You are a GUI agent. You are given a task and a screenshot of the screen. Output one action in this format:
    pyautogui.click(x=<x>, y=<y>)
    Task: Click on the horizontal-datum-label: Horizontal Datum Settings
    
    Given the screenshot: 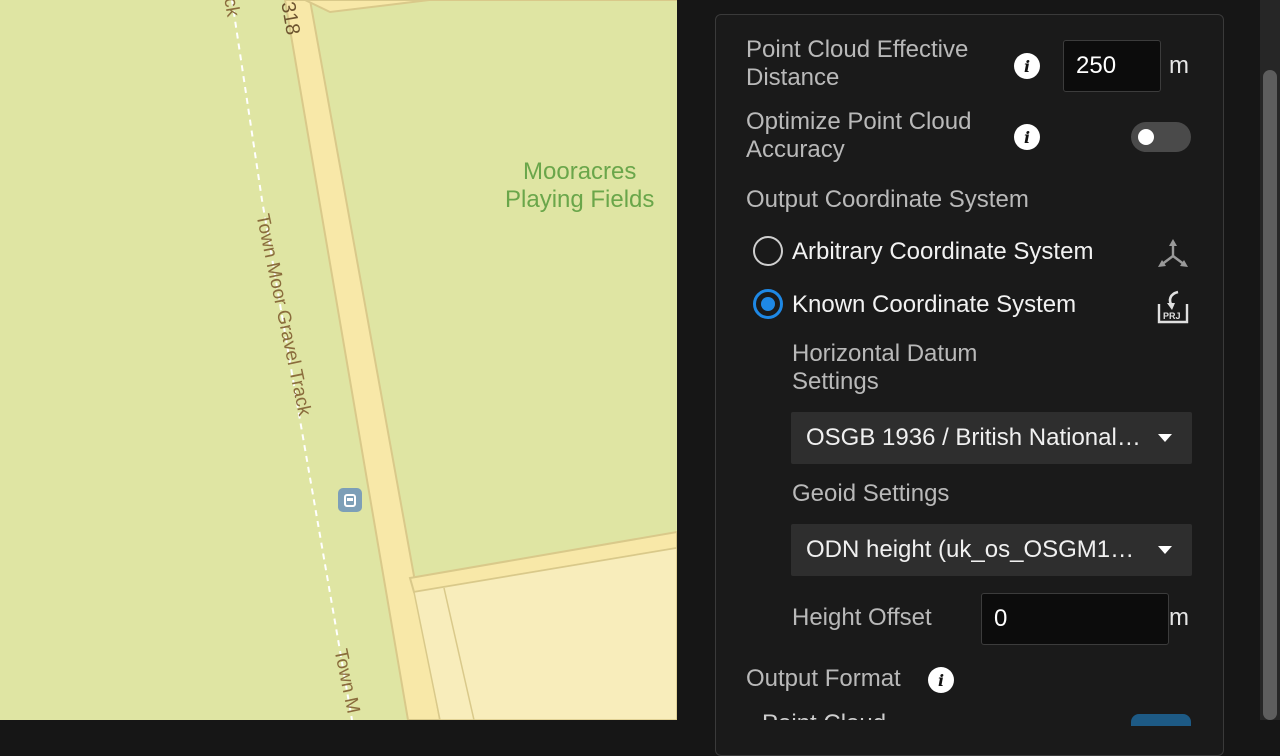 What is the action you would take?
    pyautogui.click(x=885, y=367)
    